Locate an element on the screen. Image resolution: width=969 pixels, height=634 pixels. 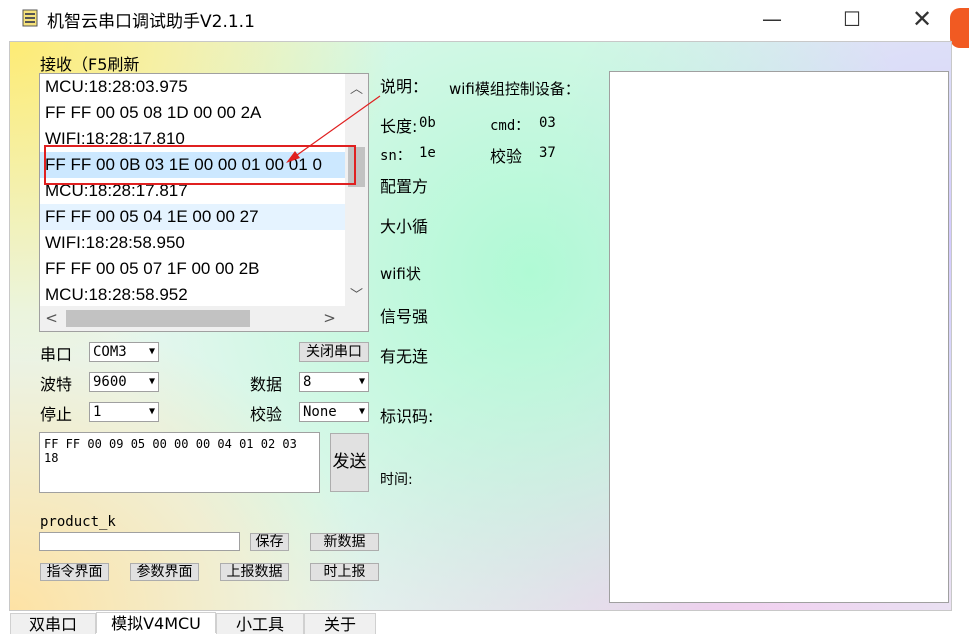
scroll-corner is located at coordinates (356, 318).